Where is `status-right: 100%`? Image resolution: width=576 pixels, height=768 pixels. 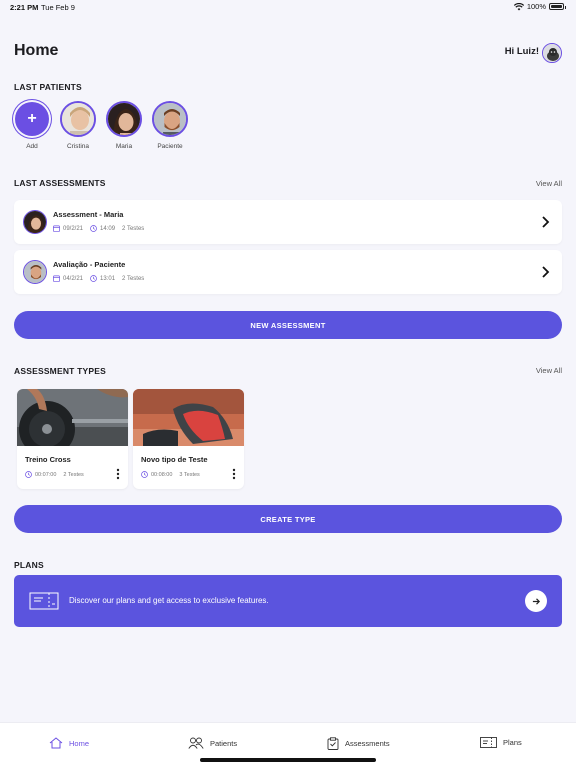
status-right: 100% is located at coordinates (539, 6).